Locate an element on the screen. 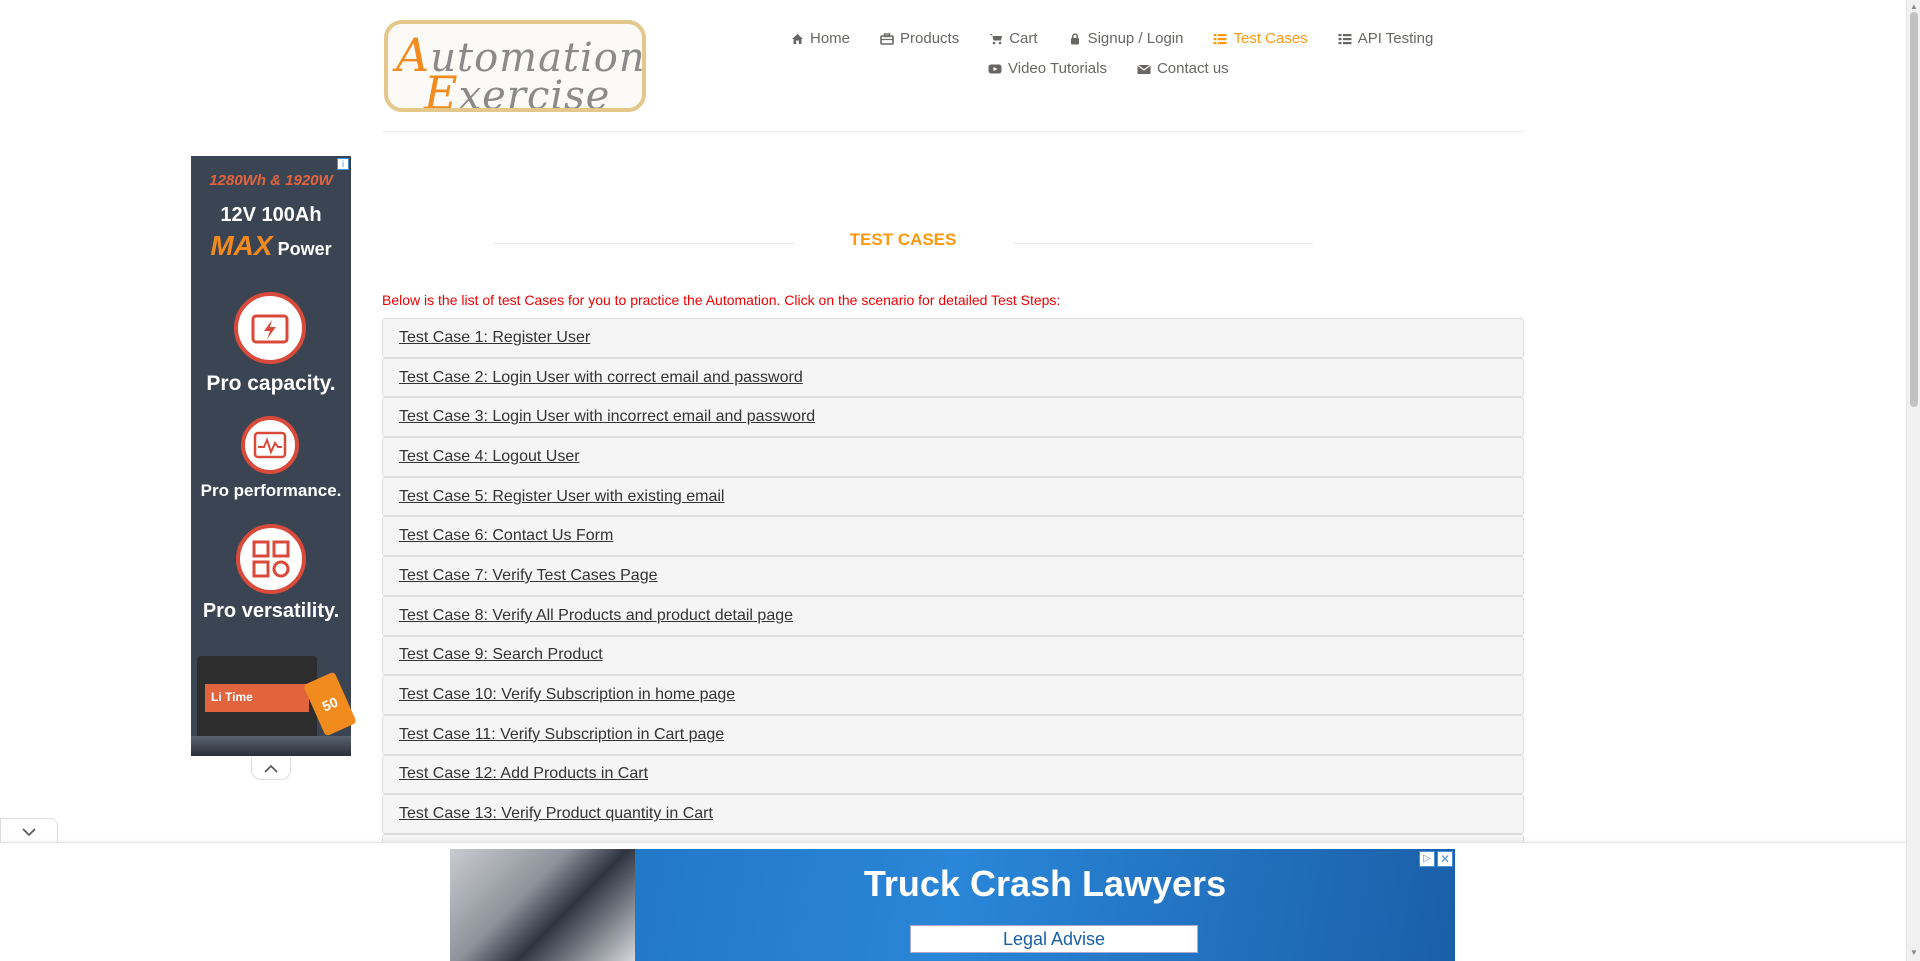 The height and width of the screenshot is (961, 1920). youtube-icon is located at coordinates (995, 69).